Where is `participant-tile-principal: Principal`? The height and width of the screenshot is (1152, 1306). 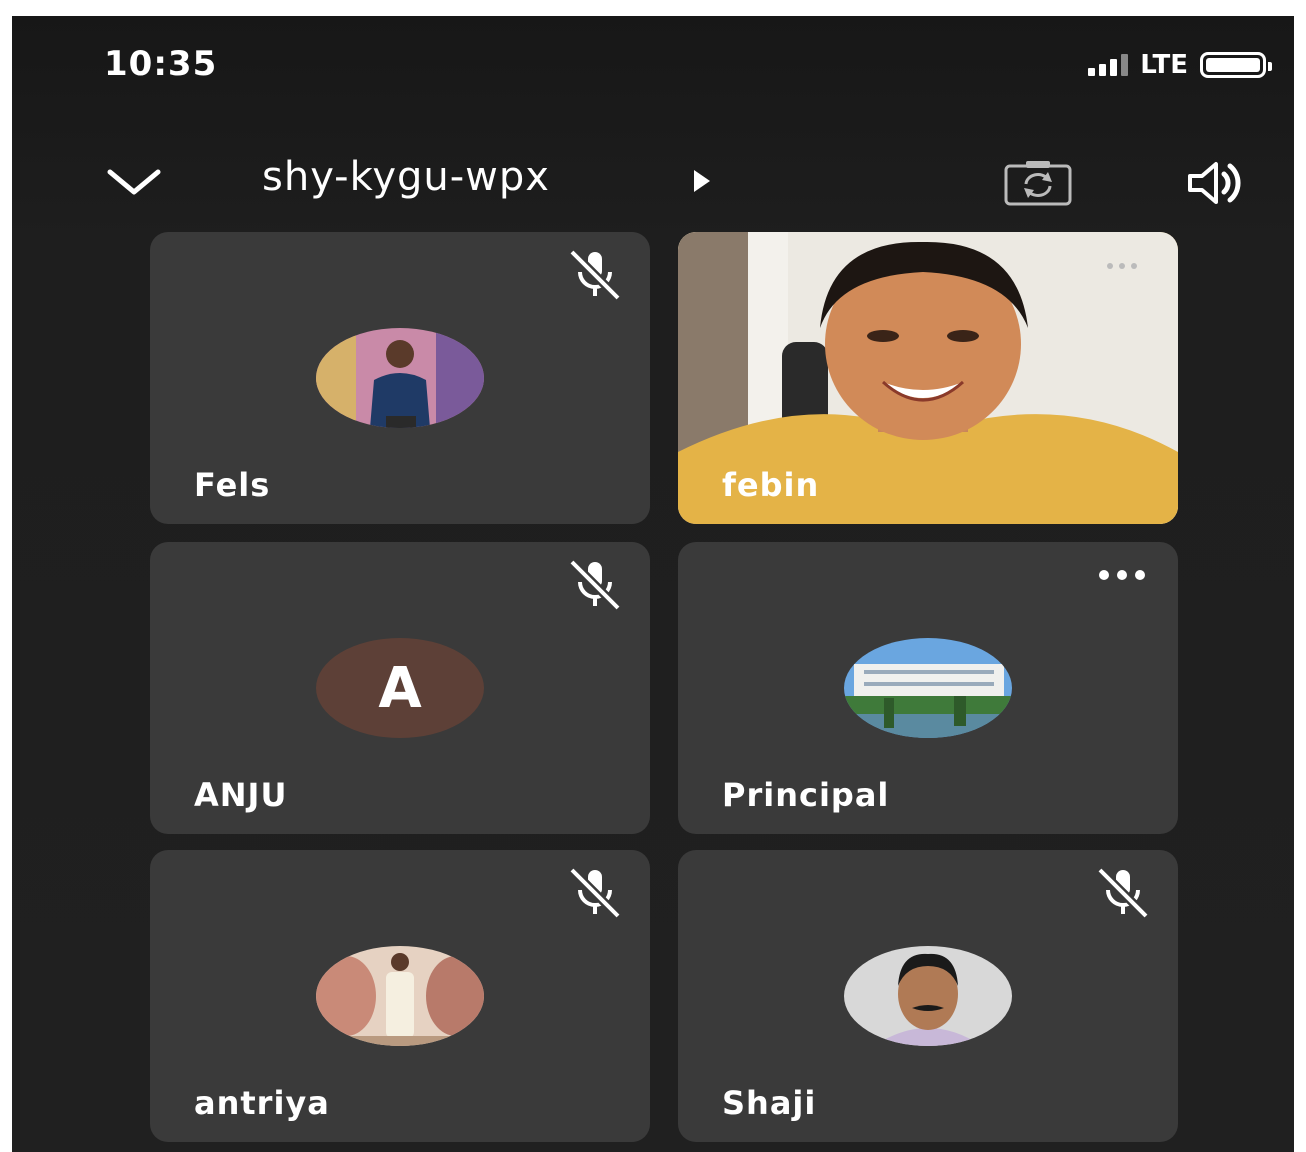 participant-tile-principal: Principal is located at coordinates (928, 688).